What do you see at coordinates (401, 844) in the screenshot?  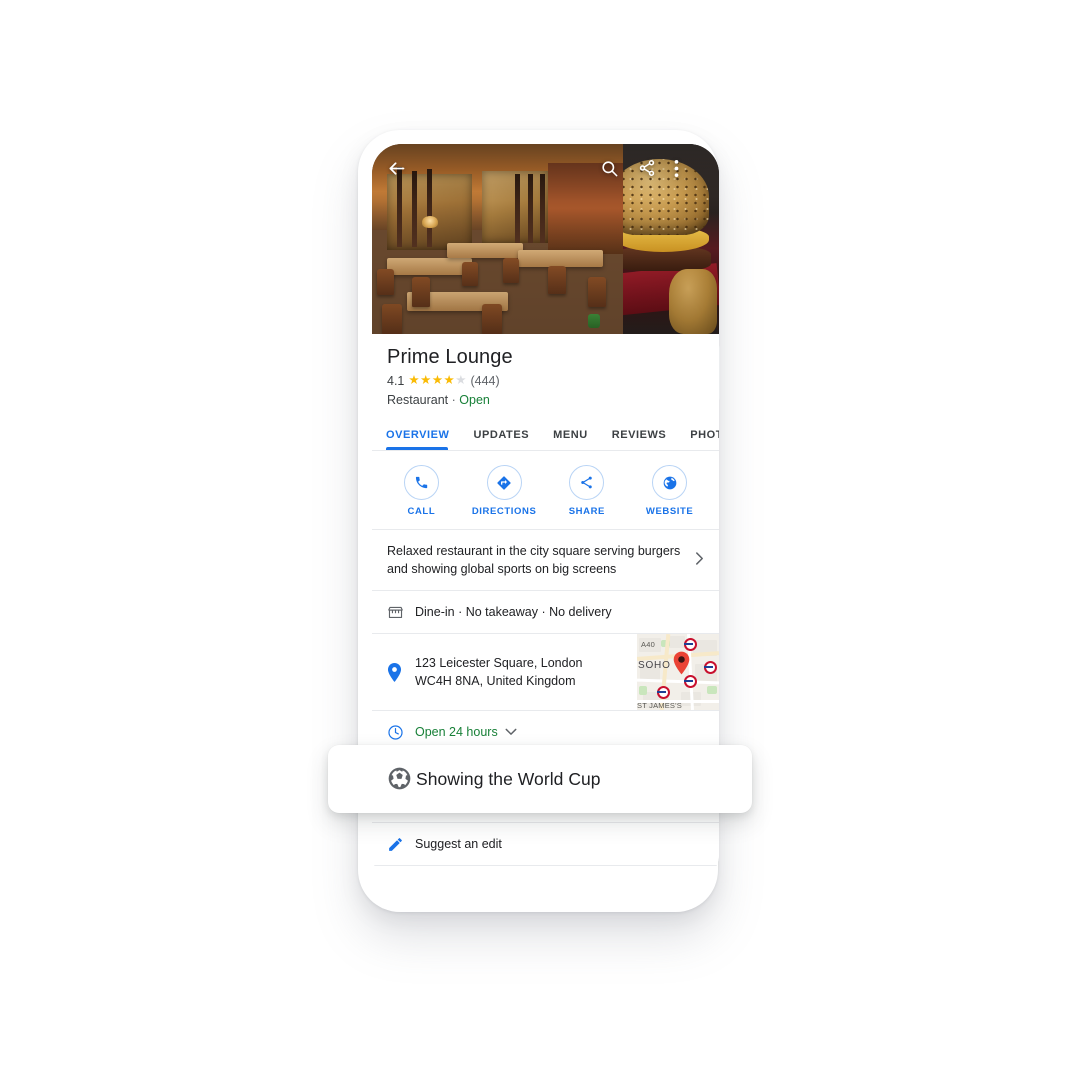 I see `pencil-icon` at bounding box center [401, 844].